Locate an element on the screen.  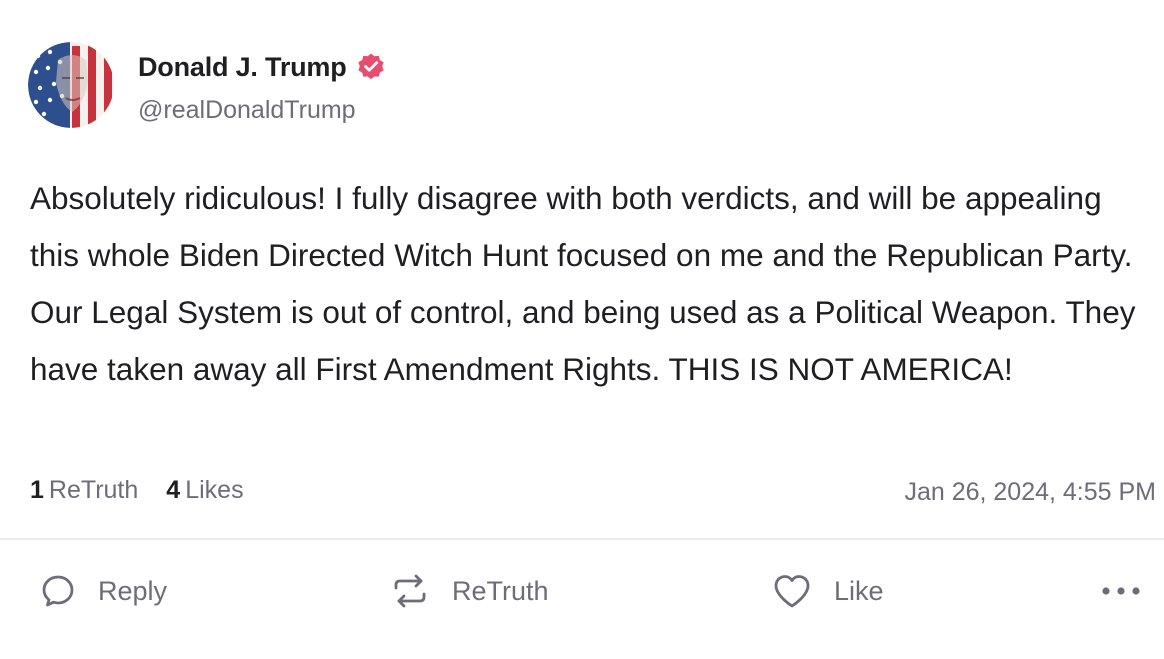
more-button is located at coordinates (1121, 591).